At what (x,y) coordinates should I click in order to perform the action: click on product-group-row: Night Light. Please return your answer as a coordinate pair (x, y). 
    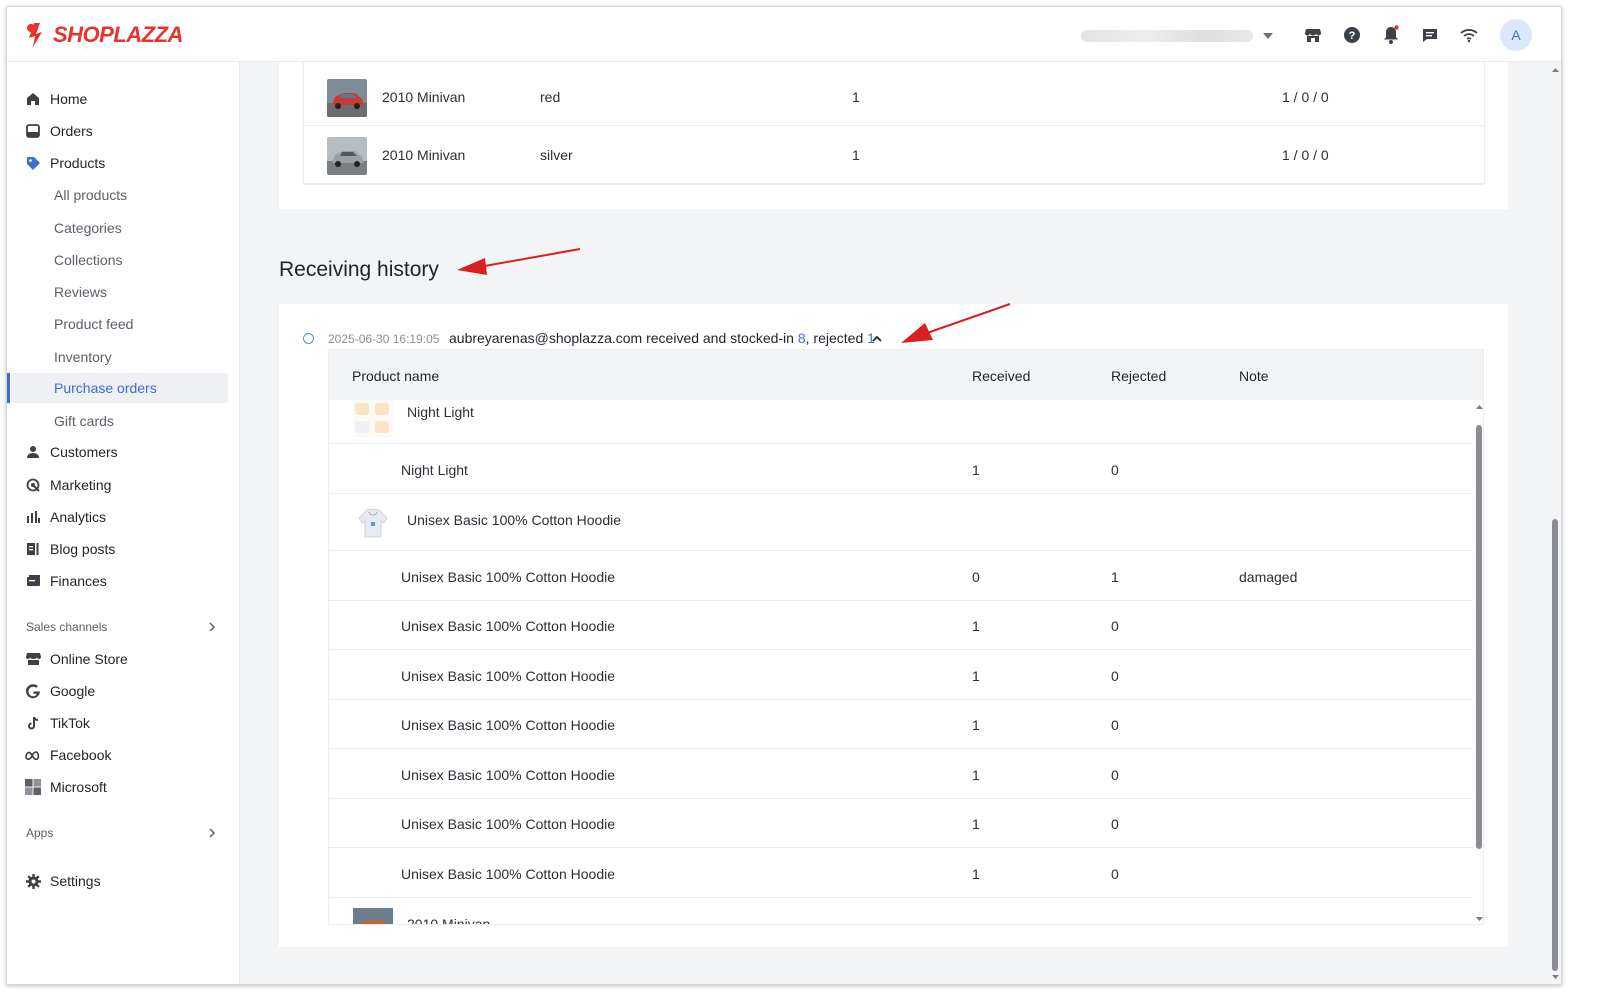
    Looking at the image, I should click on (901, 422).